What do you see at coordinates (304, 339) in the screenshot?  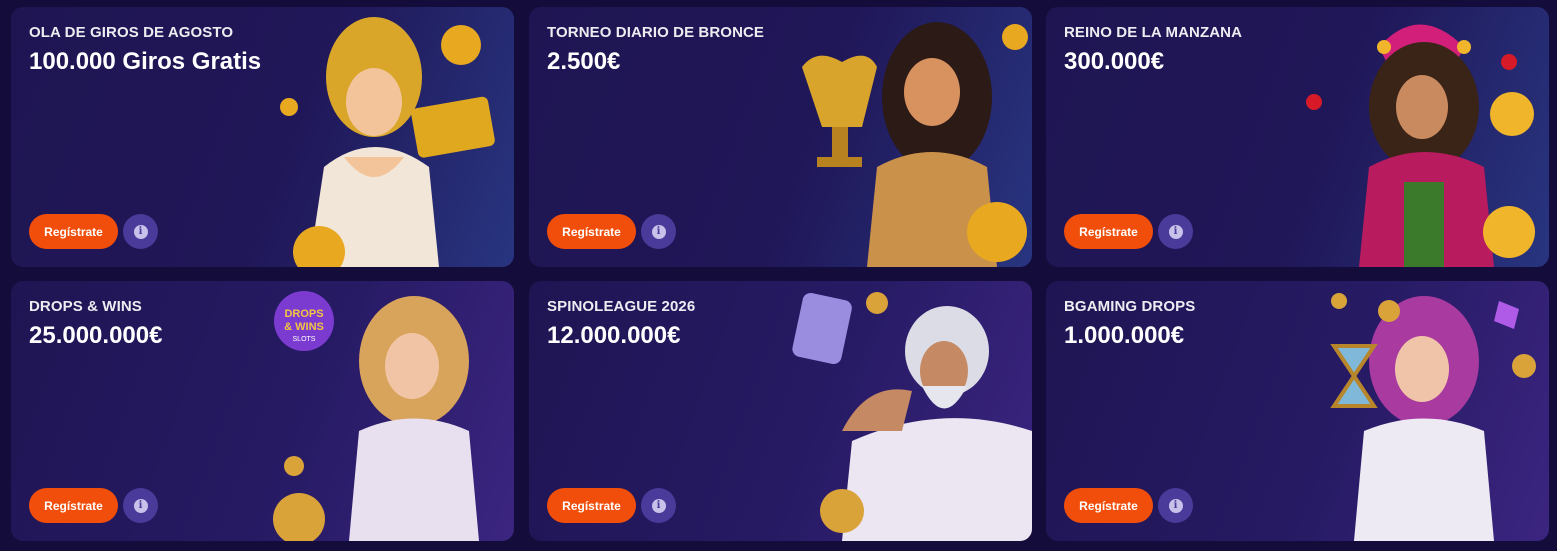 I see `svg-text: SLOTS` at bounding box center [304, 339].